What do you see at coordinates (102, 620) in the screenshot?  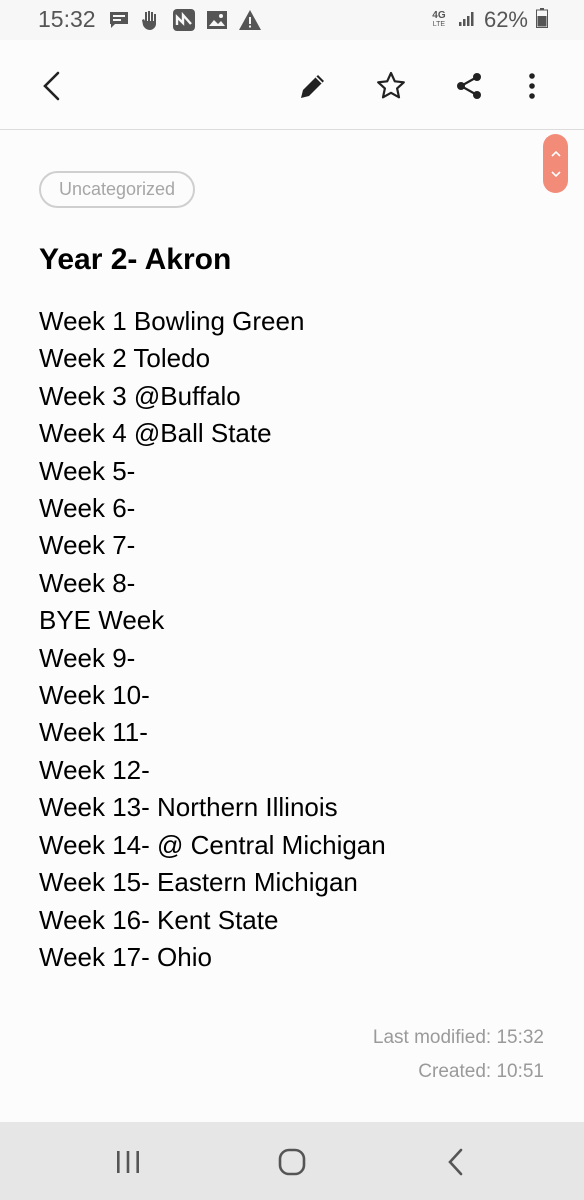 I see `note-line: BYE Week` at bounding box center [102, 620].